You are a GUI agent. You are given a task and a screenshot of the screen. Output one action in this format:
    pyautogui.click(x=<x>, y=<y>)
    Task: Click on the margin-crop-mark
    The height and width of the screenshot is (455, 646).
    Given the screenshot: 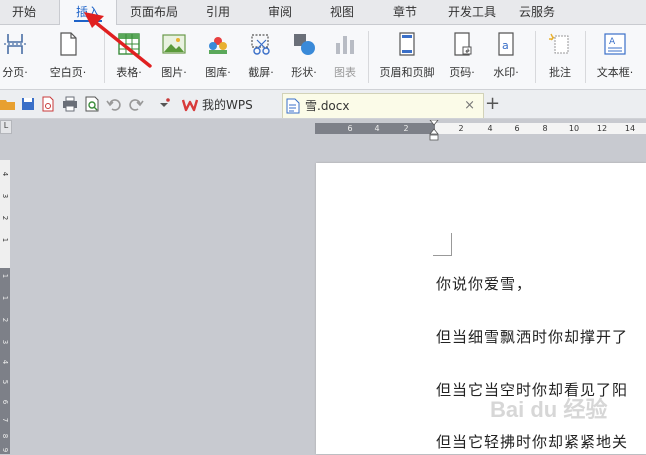 What is the action you would take?
    pyautogui.click(x=442, y=244)
    